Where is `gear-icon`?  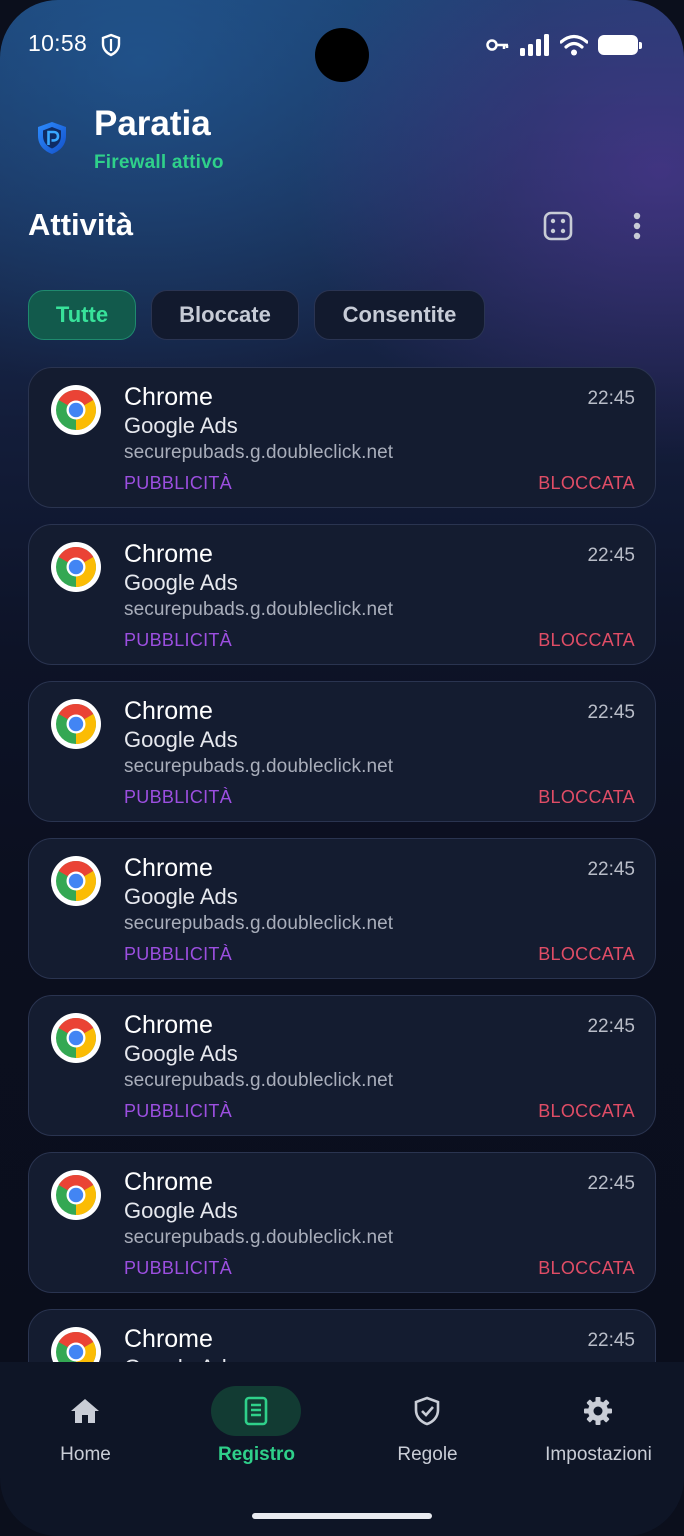 gear-icon is located at coordinates (598, 1411).